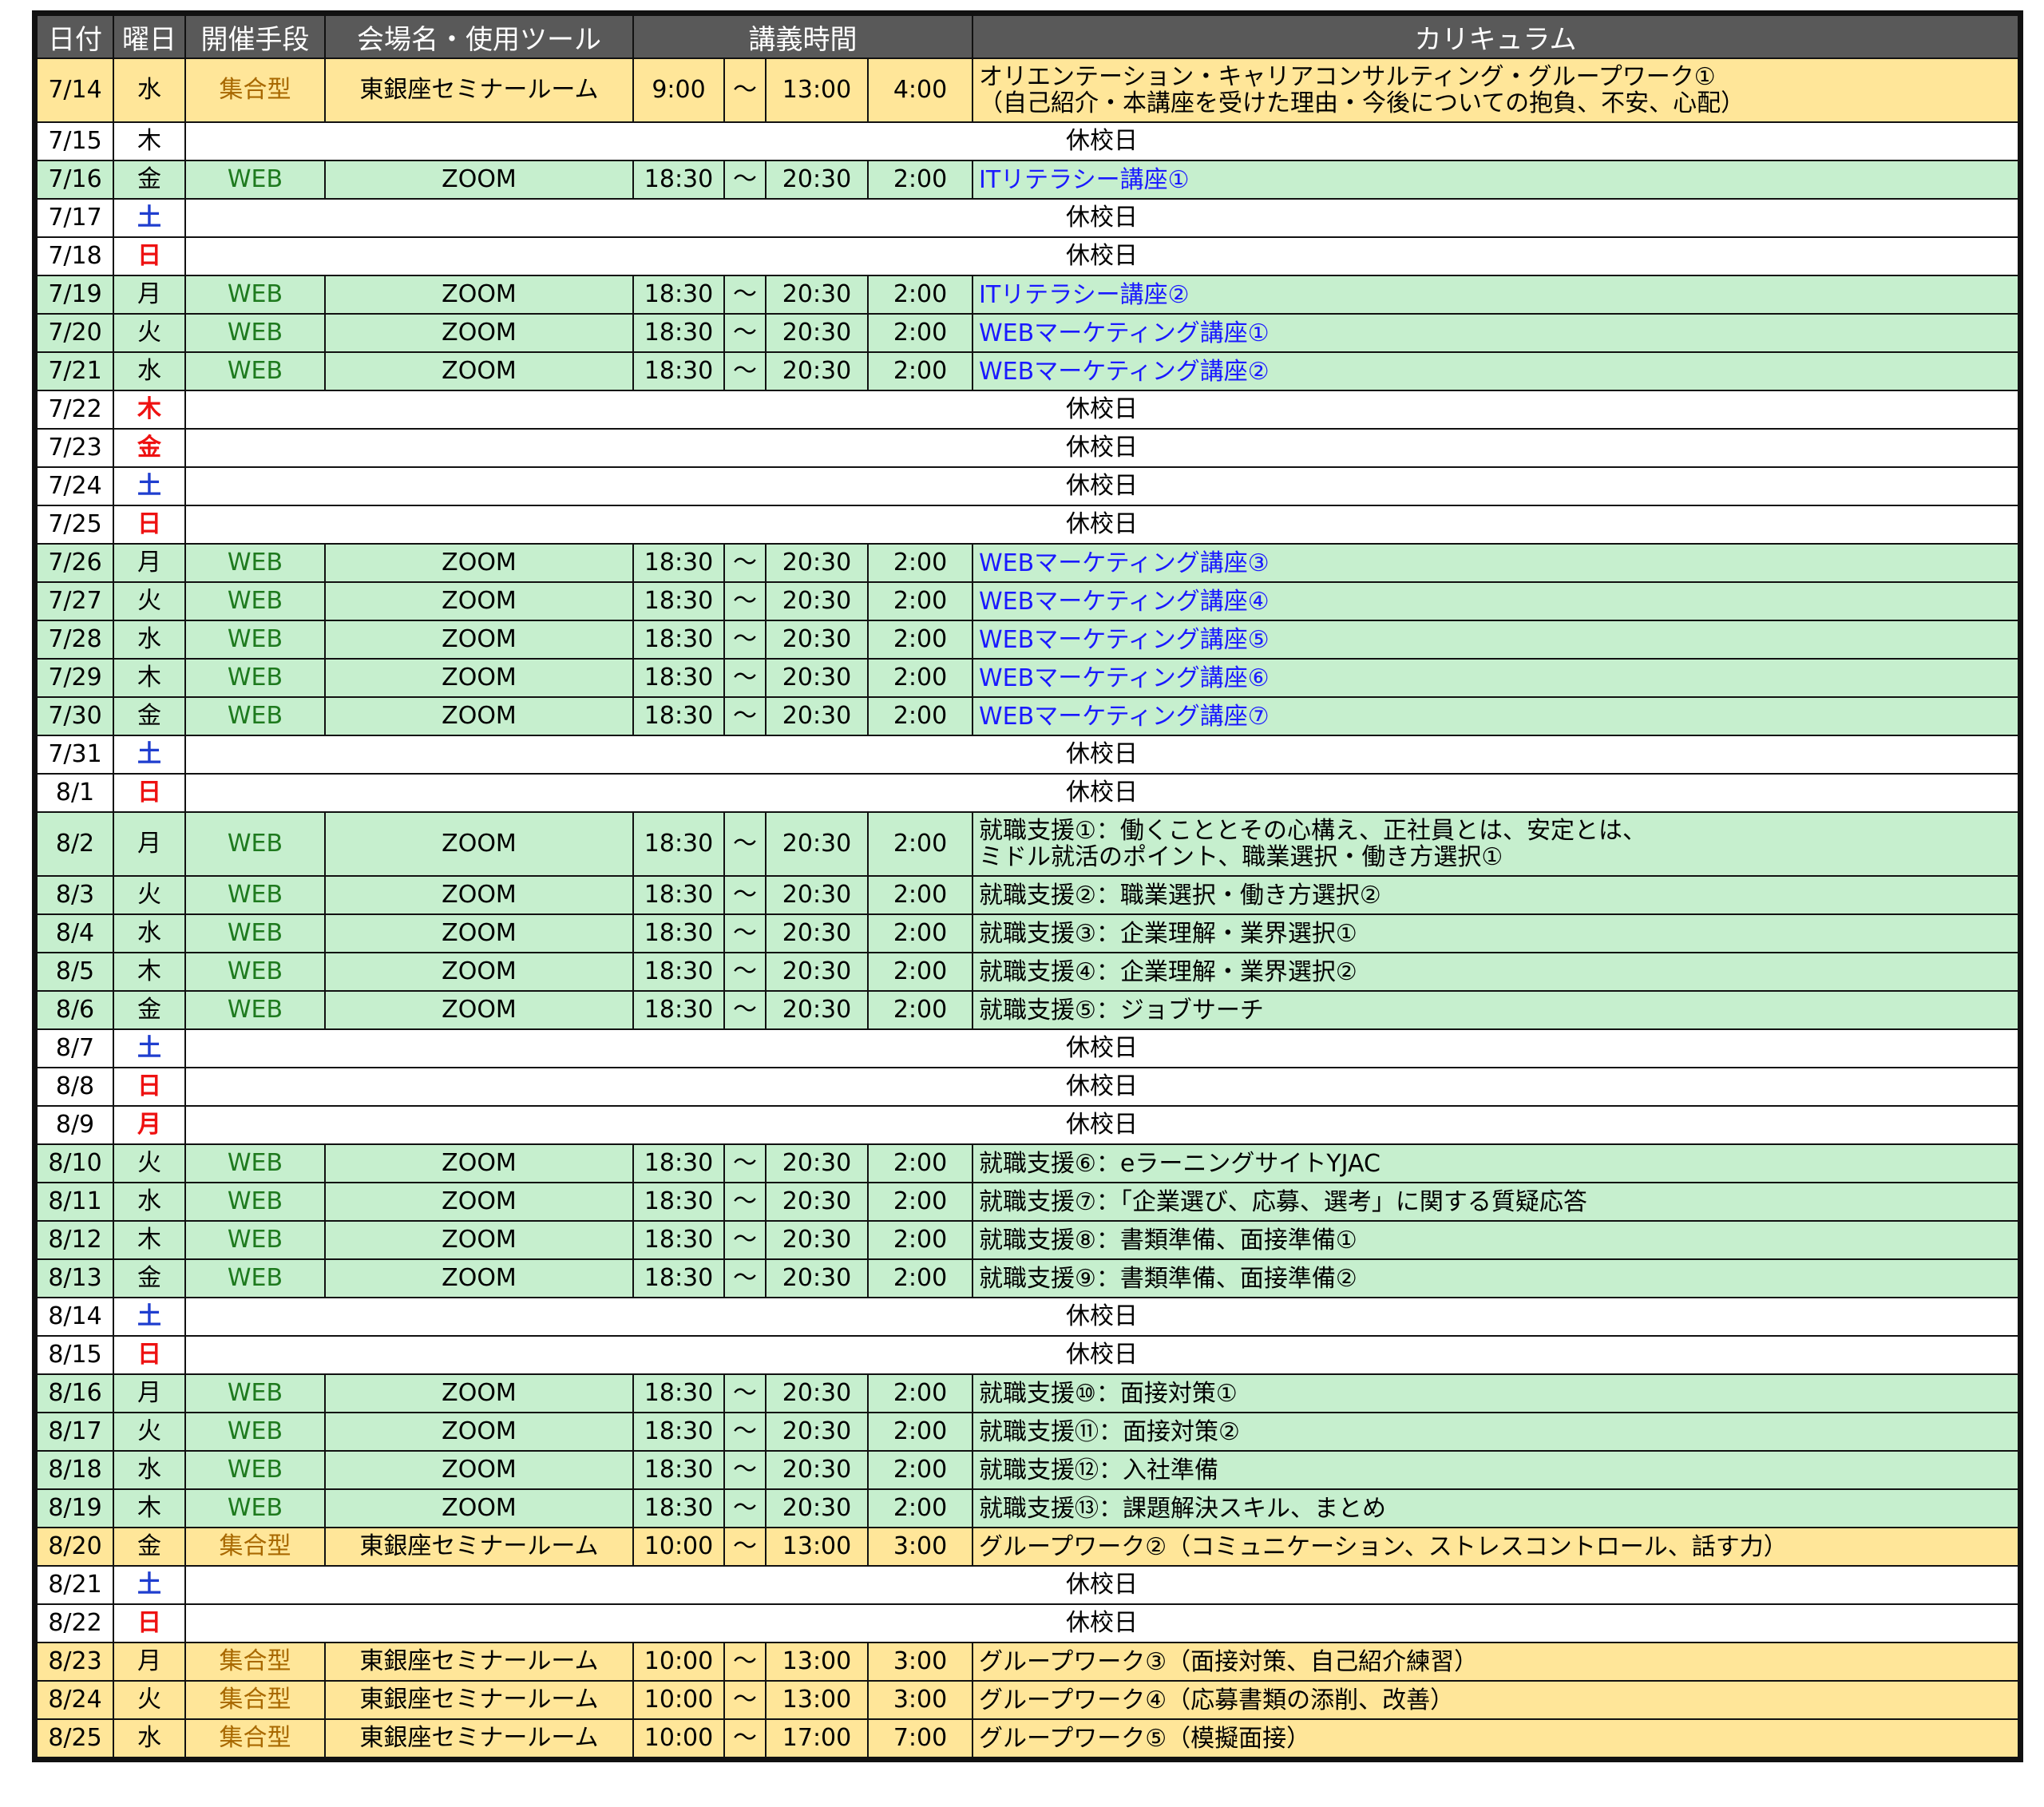 The width and height of the screenshot is (2044, 1807). What do you see at coordinates (75, 218) in the screenshot?
I see `date-cell: 7/17` at bounding box center [75, 218].